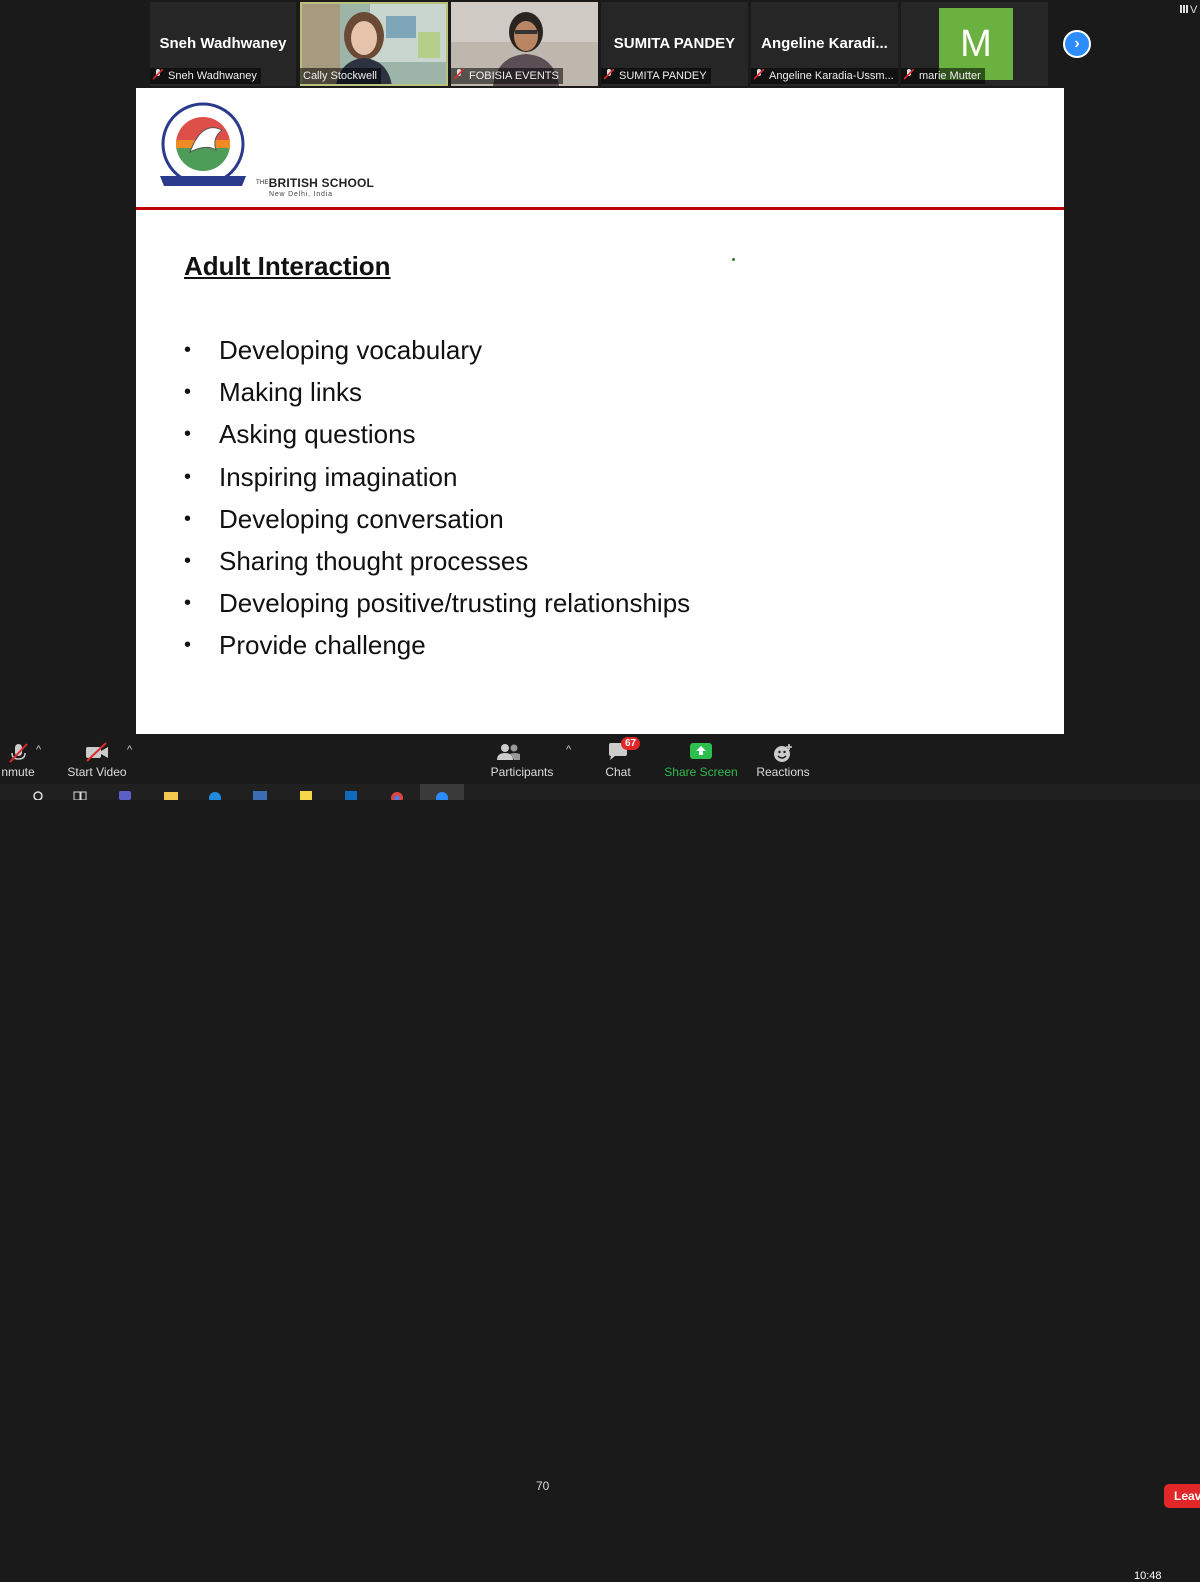 Image resolution: width=1200 pixels, height=1582 pixels. What do you see at coordinates (203, 144) in the screenshot?
I see `school-logo` at bounding box center [203, 144].